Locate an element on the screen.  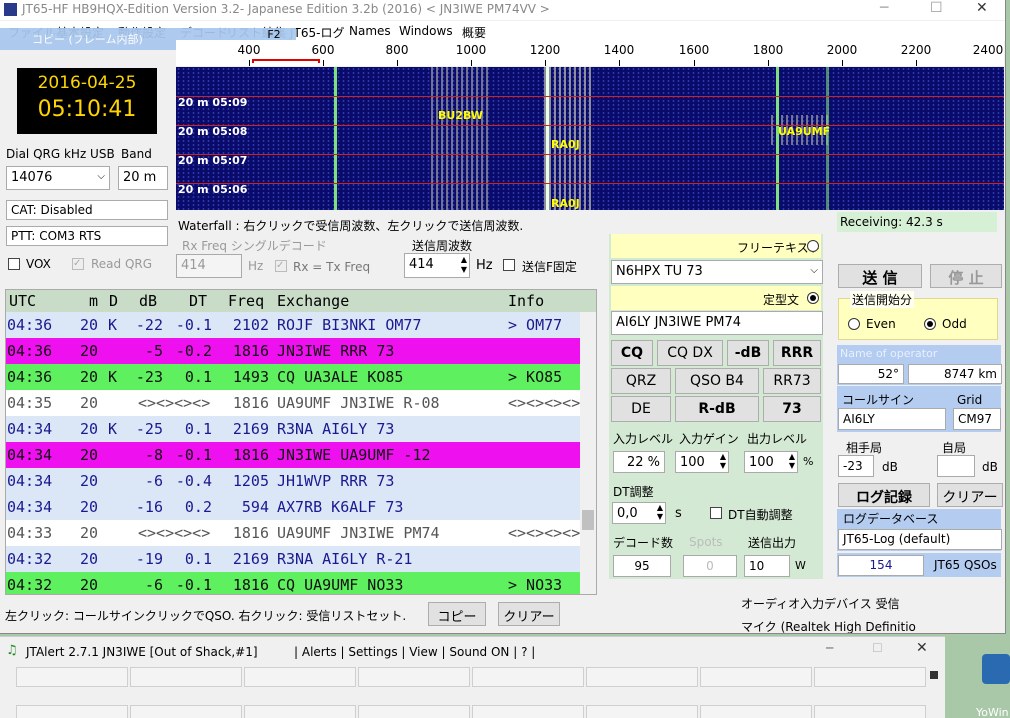
clear-log-button: クリアー is located at coordinates (970, 495).